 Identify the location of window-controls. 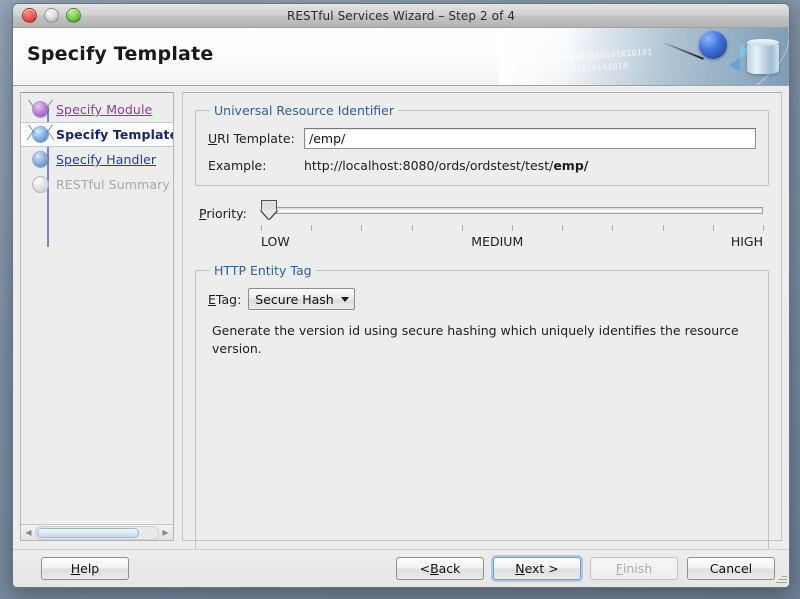
(51, 15).